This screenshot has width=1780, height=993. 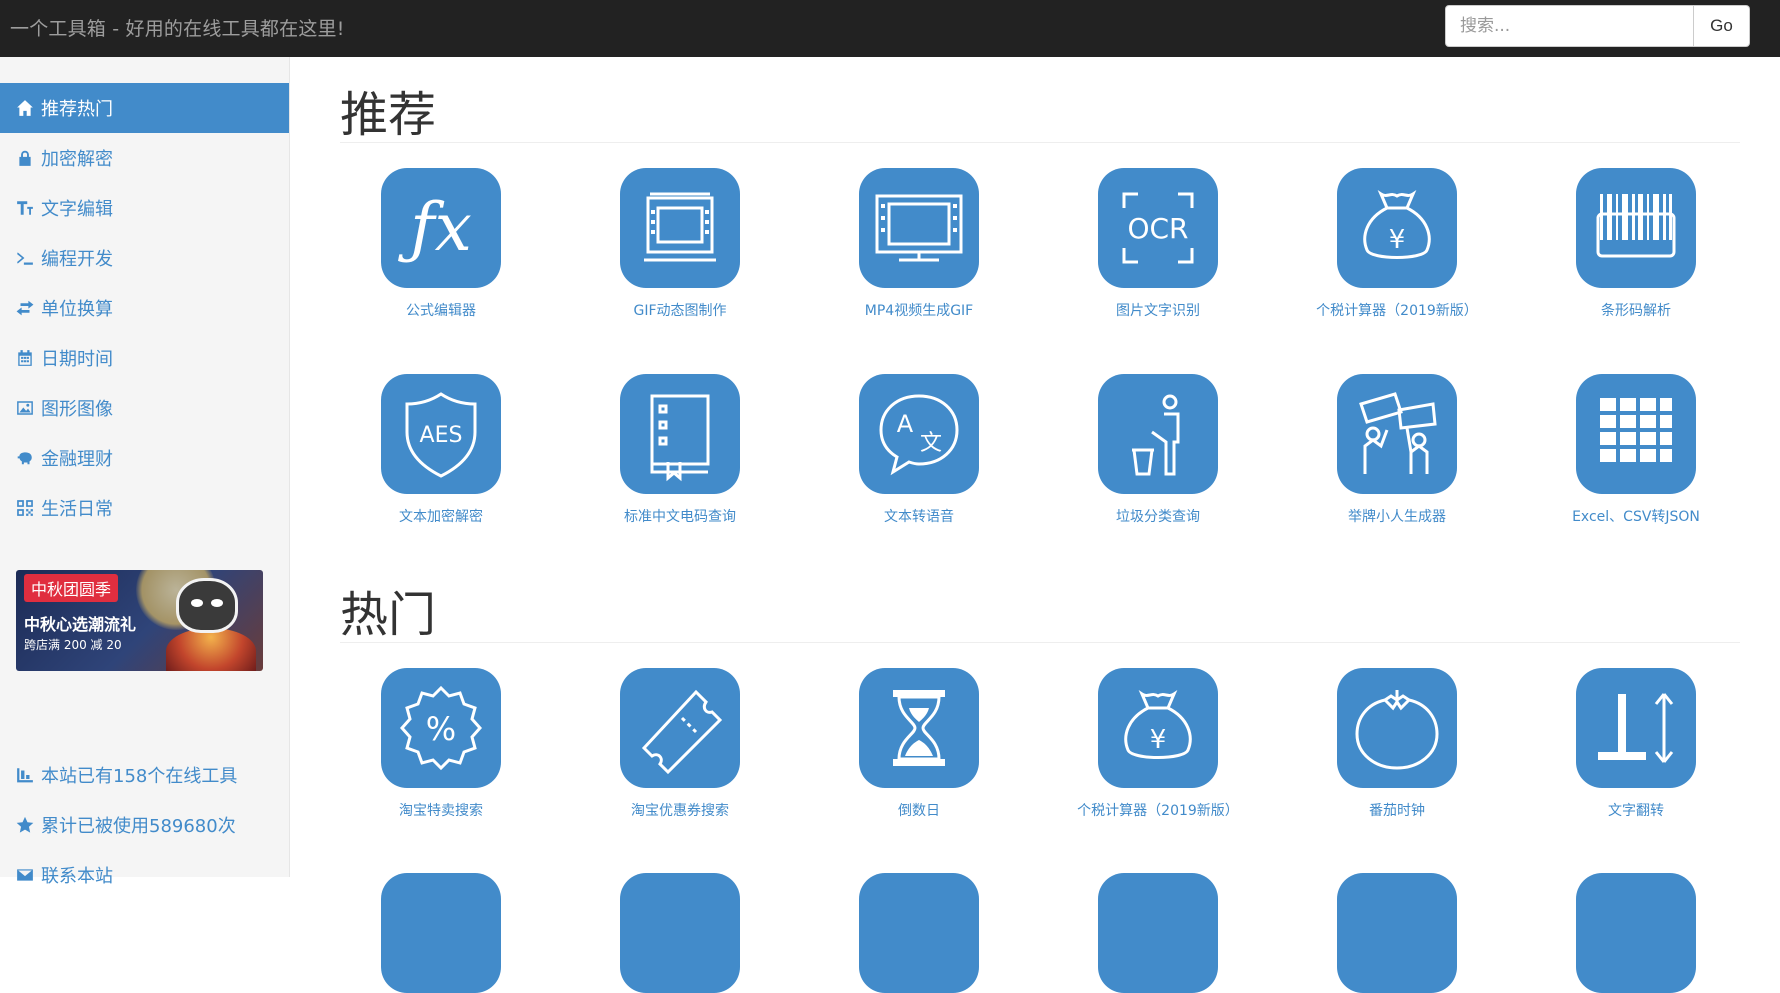 What do you see at coordinates (441, 311) in the screenshot?
I see `tool-label: 公式编辑器` at bounding box center [441, 311].